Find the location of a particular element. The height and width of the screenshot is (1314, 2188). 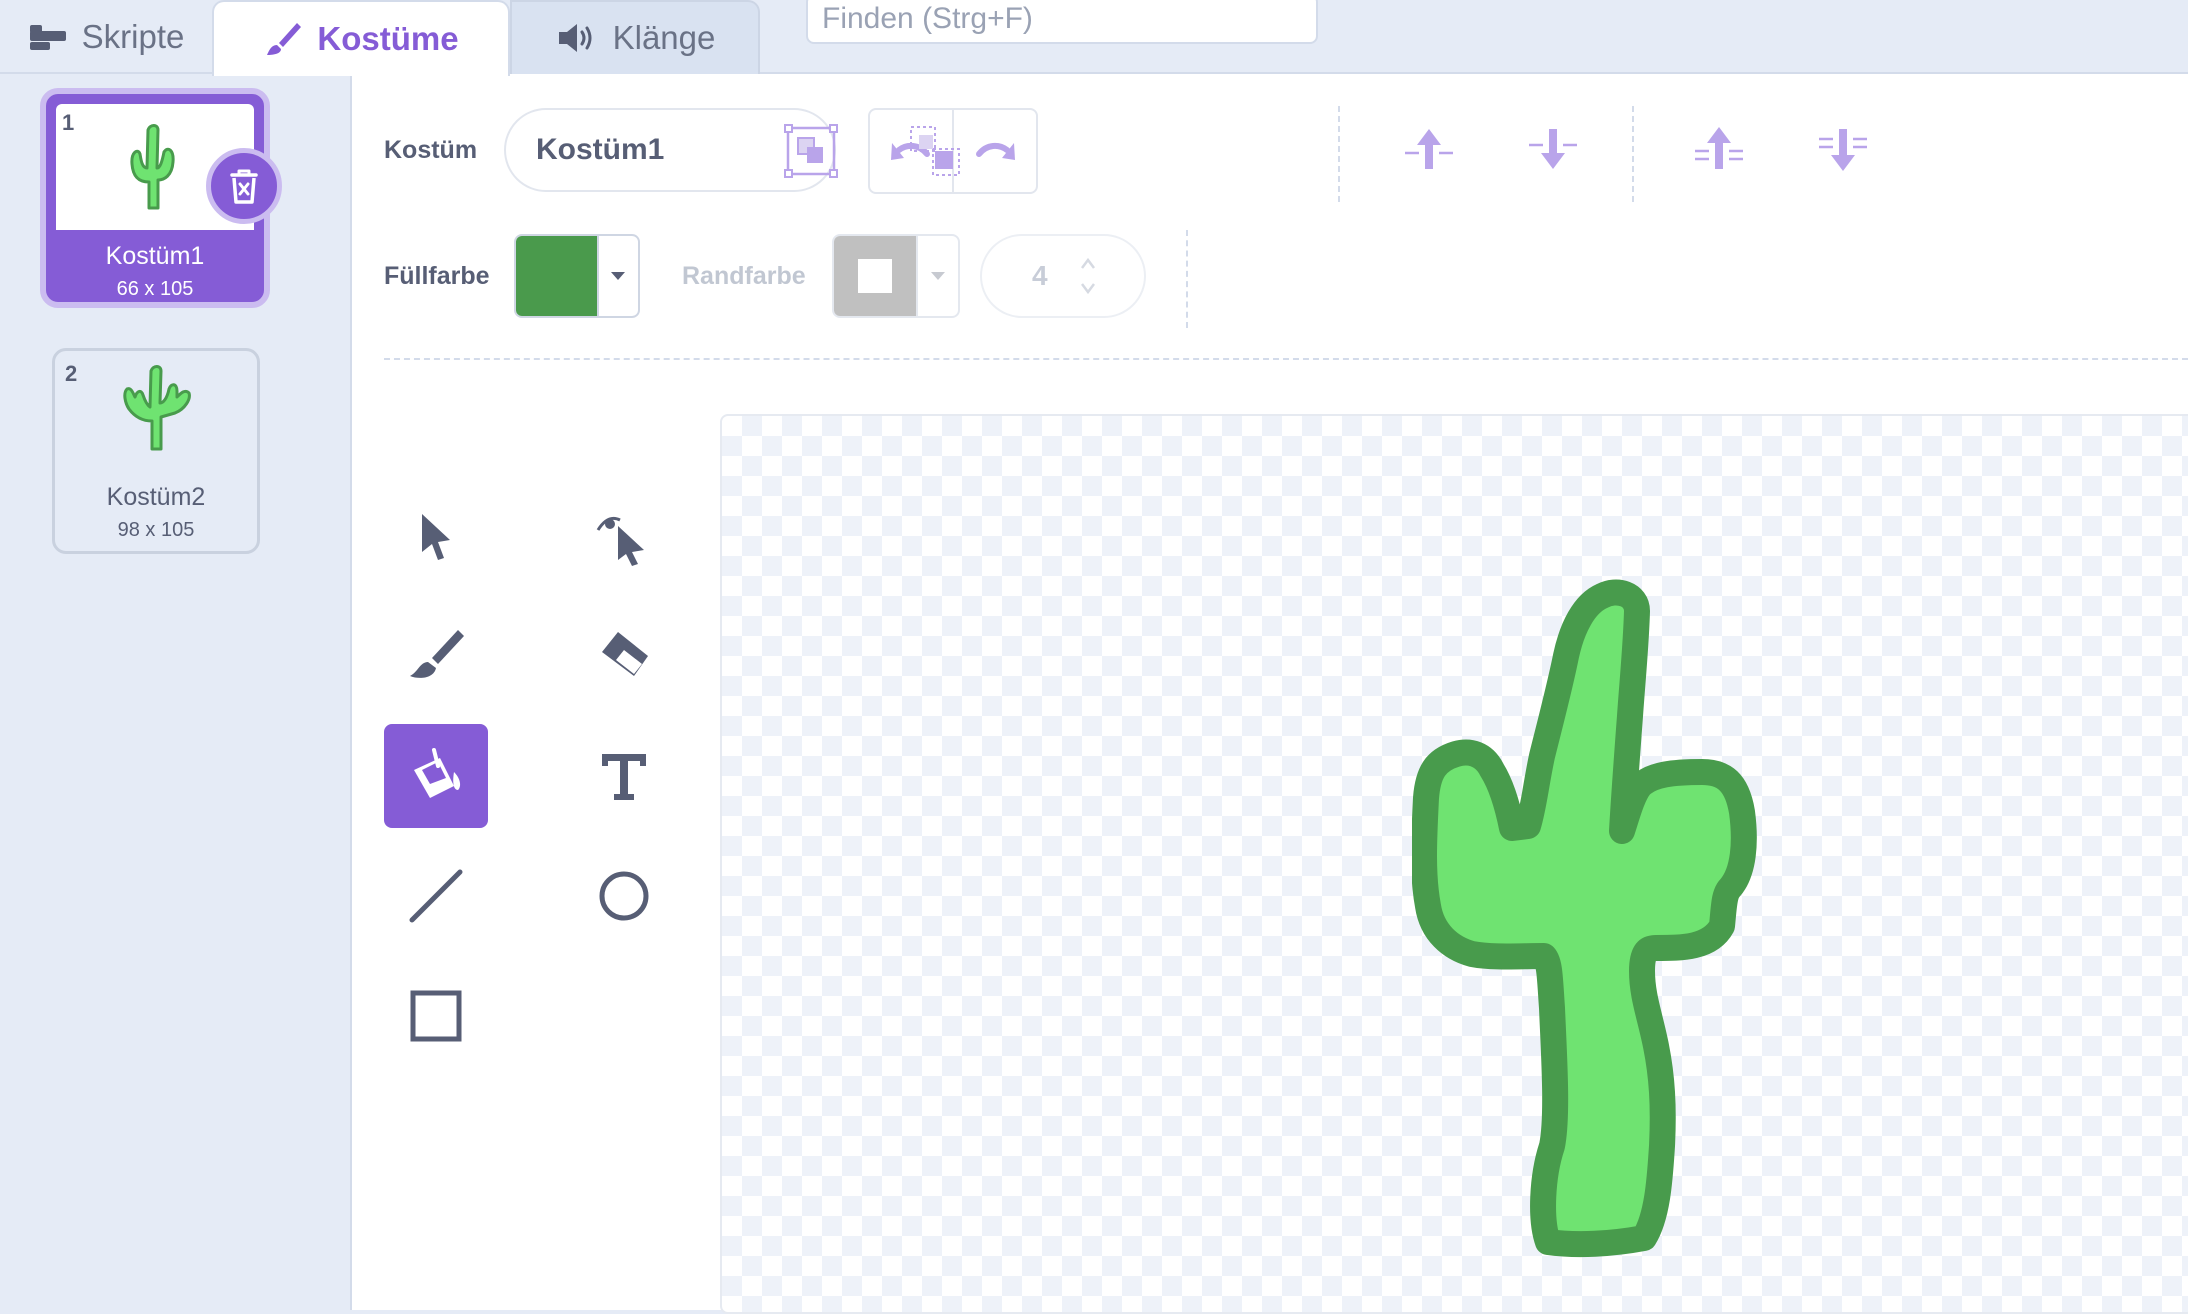

select-icon is located at coordinates (436, 537).